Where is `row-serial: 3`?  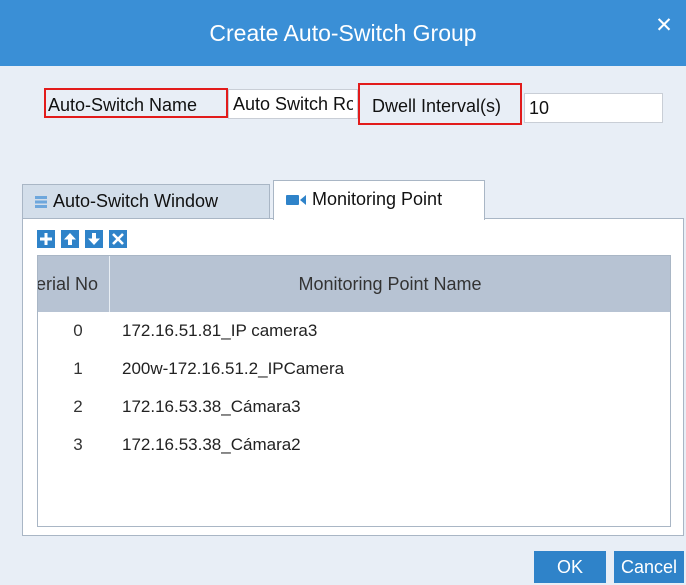
row-serial: 3 is located at coordinates (78, 444).